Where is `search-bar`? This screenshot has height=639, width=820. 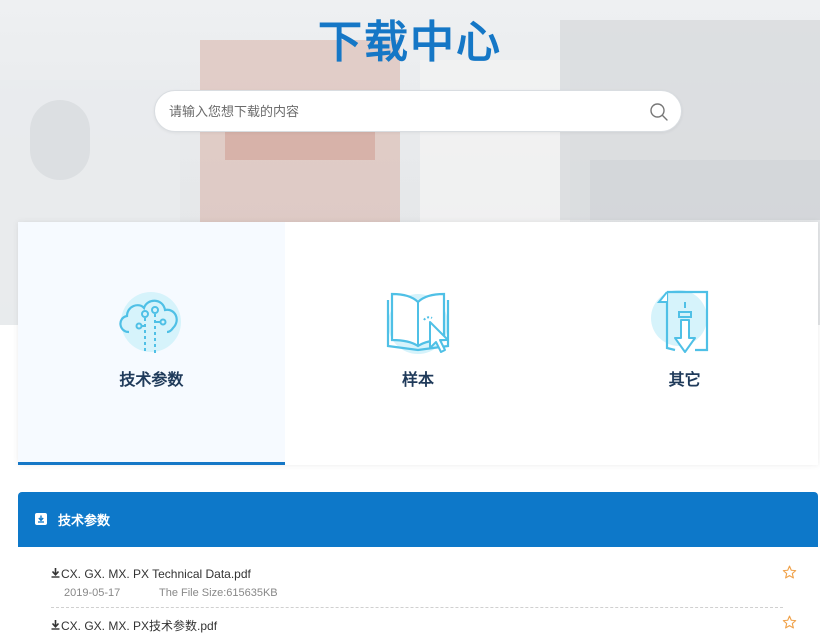
search-bar is located at coordinates (418, 111).